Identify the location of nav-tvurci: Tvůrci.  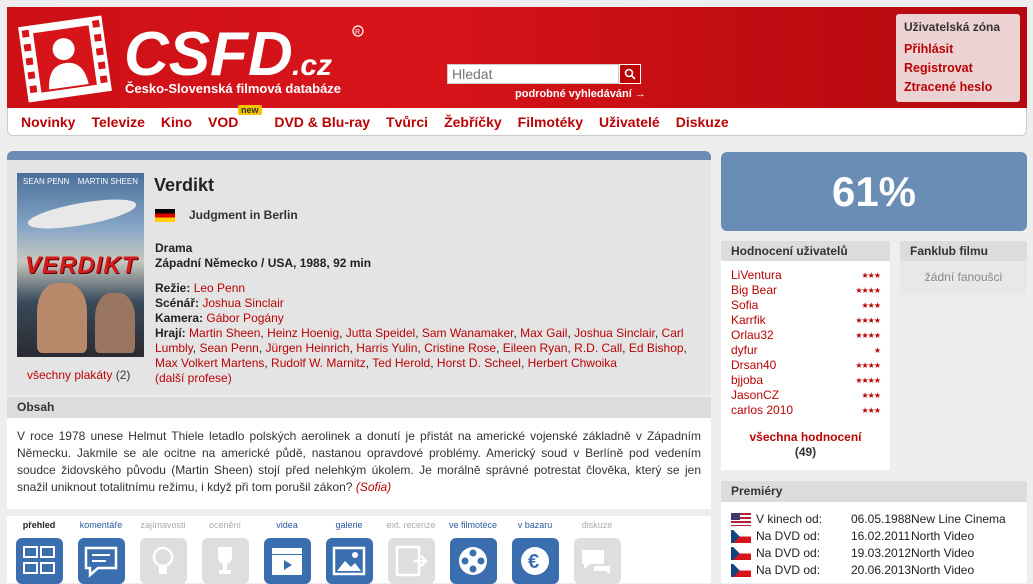
(407, 122).